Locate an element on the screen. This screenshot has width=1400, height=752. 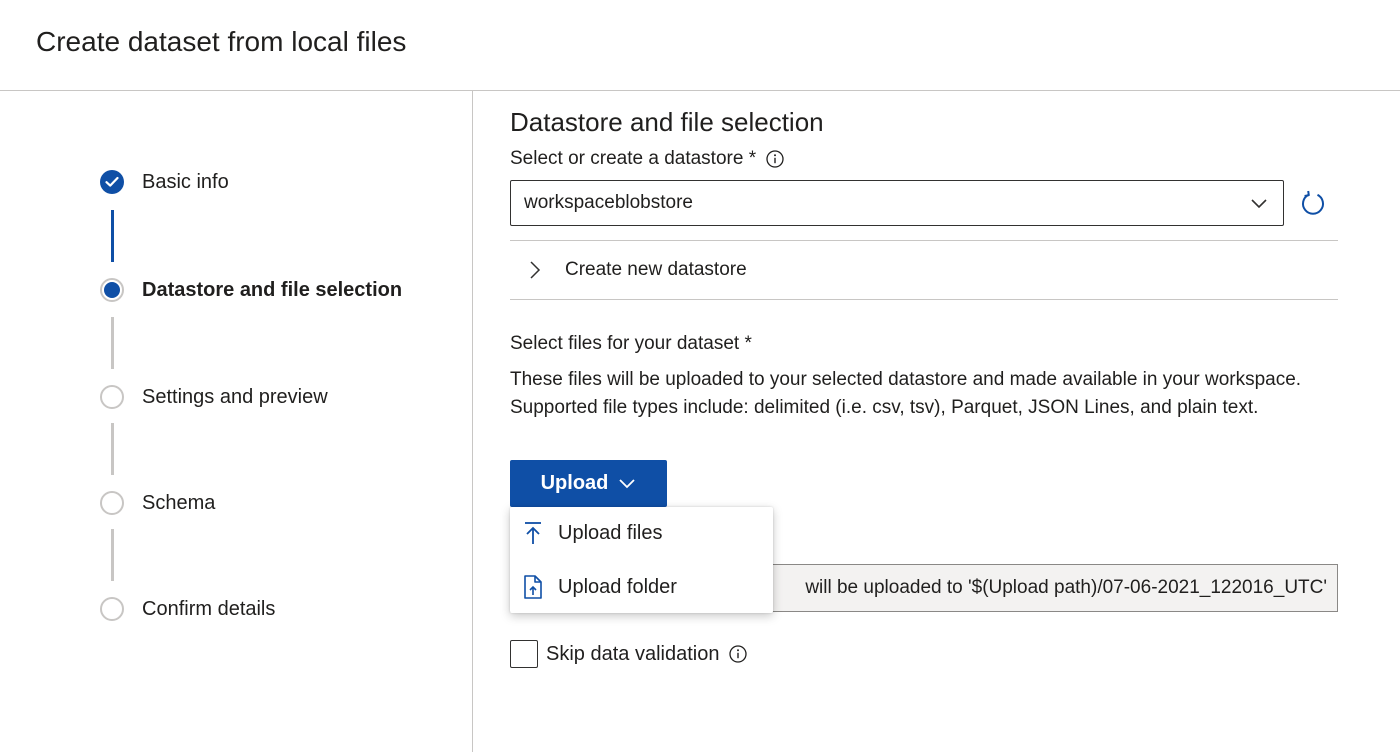
refresh-icon is located at coordinates (1313, 203).